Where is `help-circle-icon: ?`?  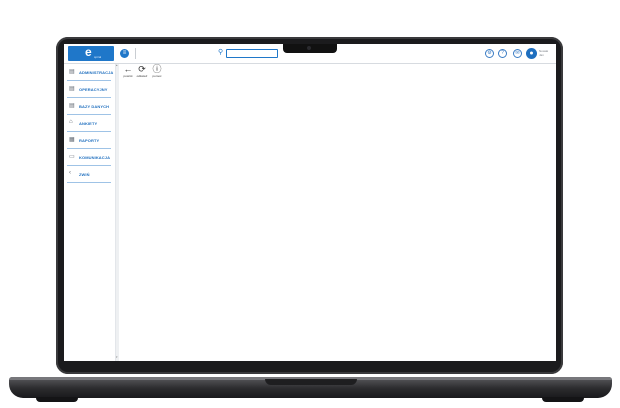
help-circle-icon: ? is located at coordinates (502, 53).